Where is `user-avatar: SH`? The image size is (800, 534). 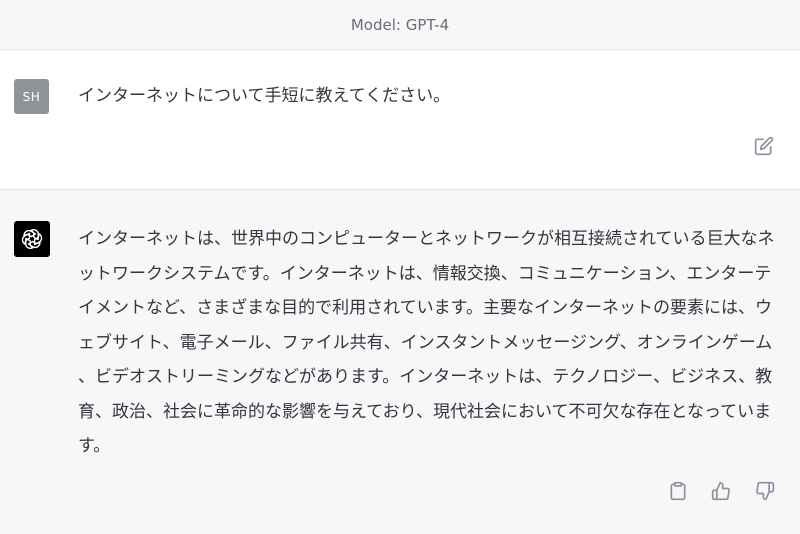
user-avatar: SH is located at coordinates (31, 96).